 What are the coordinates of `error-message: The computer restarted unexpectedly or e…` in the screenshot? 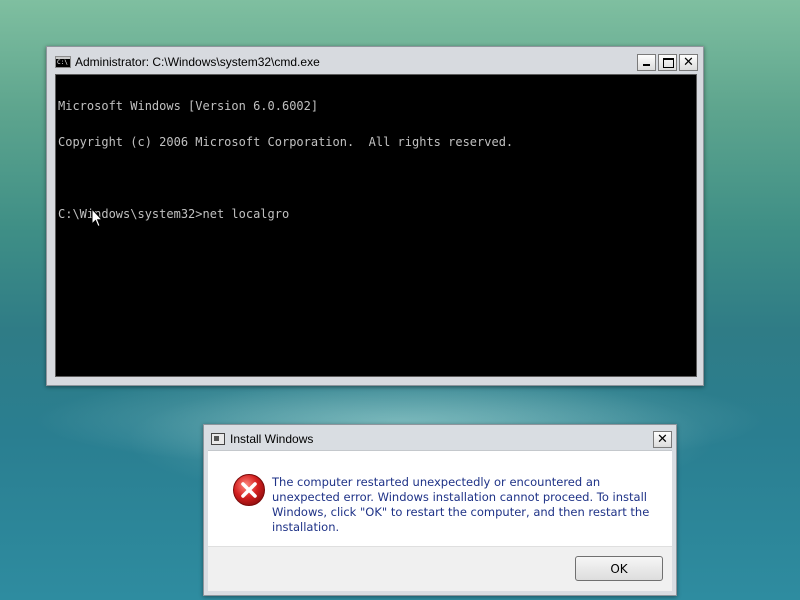 It's located at (461, 504).